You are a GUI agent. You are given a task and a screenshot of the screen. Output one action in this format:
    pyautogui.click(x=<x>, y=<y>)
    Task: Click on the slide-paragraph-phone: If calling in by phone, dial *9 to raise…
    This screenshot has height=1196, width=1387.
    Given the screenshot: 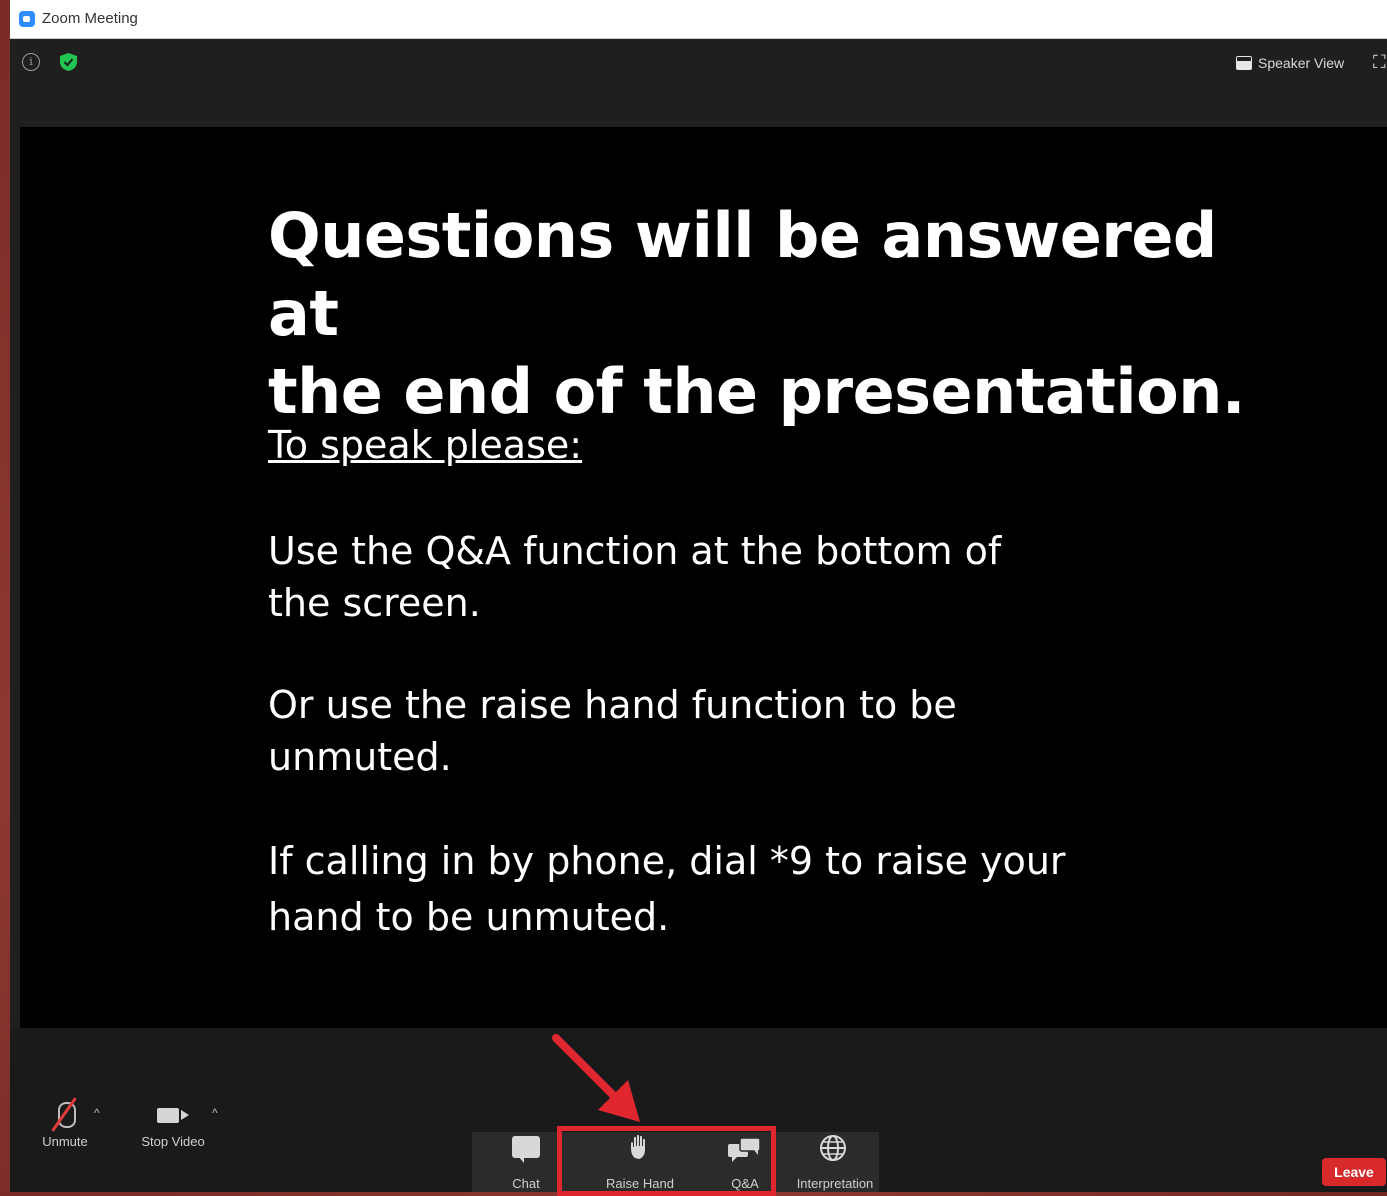 What is the action you would take?
    pyautogui.click(x=708, y=889)
    